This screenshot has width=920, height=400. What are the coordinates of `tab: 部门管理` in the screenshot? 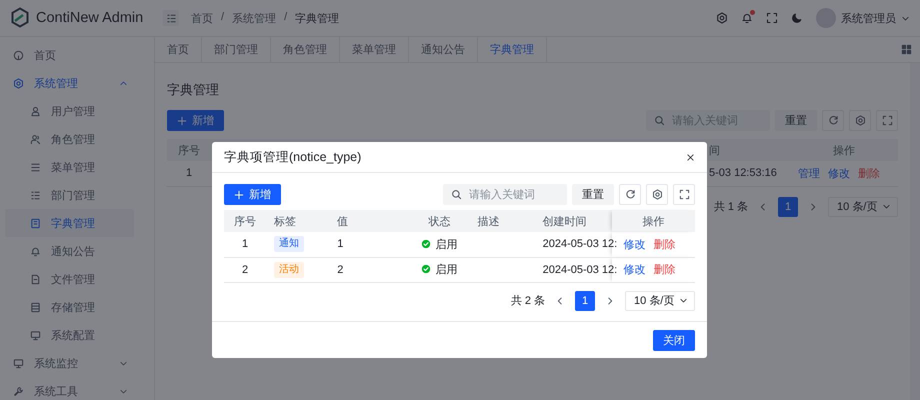 It's located at (236, 49).